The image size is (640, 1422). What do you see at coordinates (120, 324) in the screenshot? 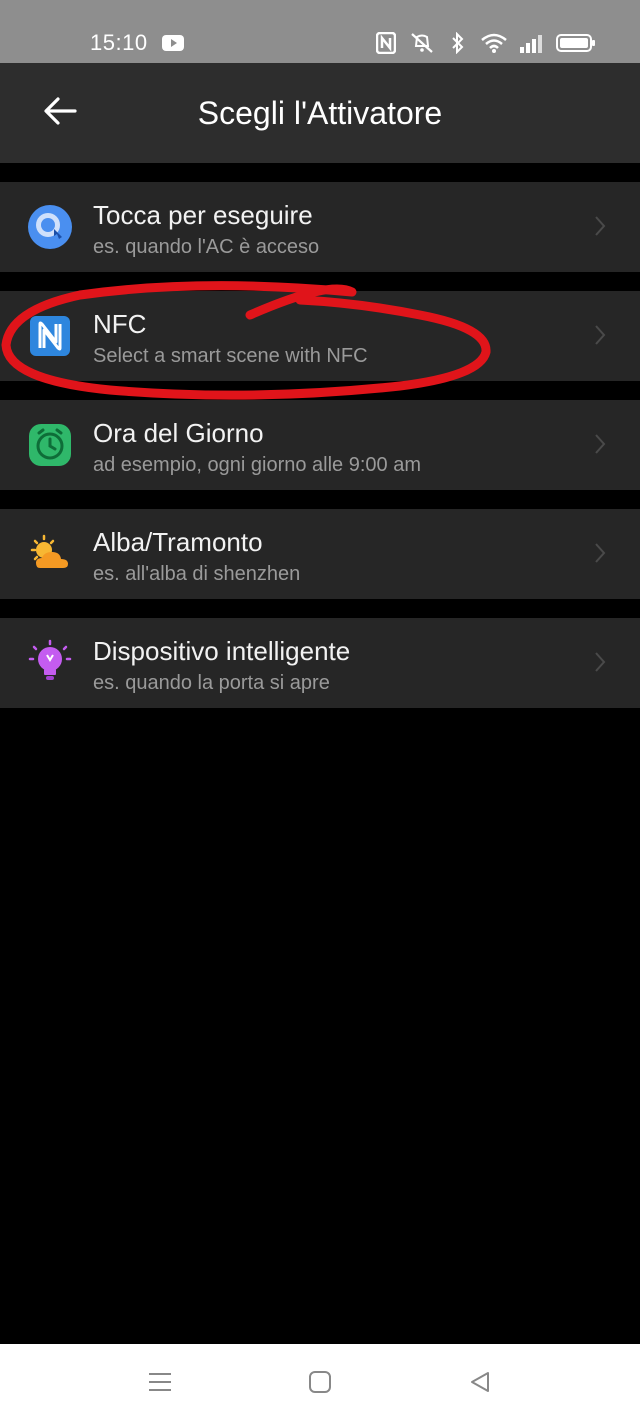
I see `trigger-title: NFC` at bounding box center [120, 324].